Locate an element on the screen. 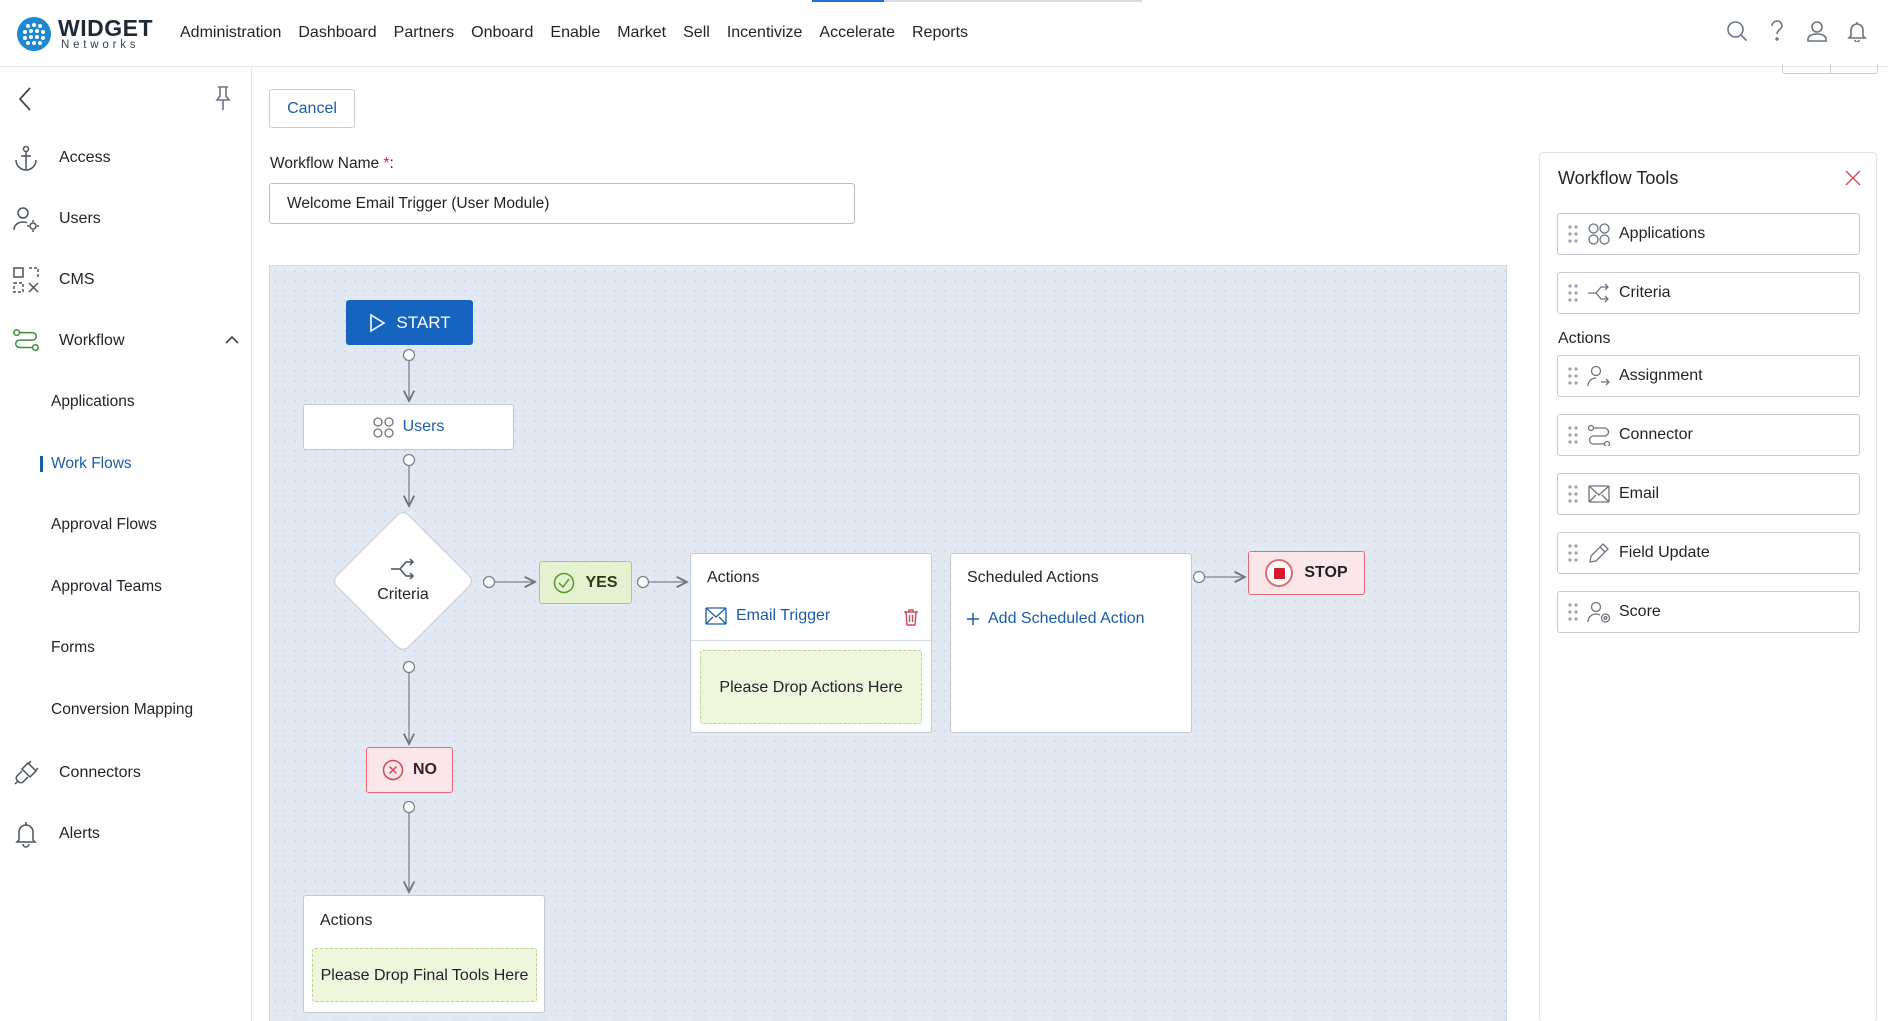 The image size is (1888, 1021). sidebar-sub-approval-flows: Approval Flows is located at coordinates (104, 525).